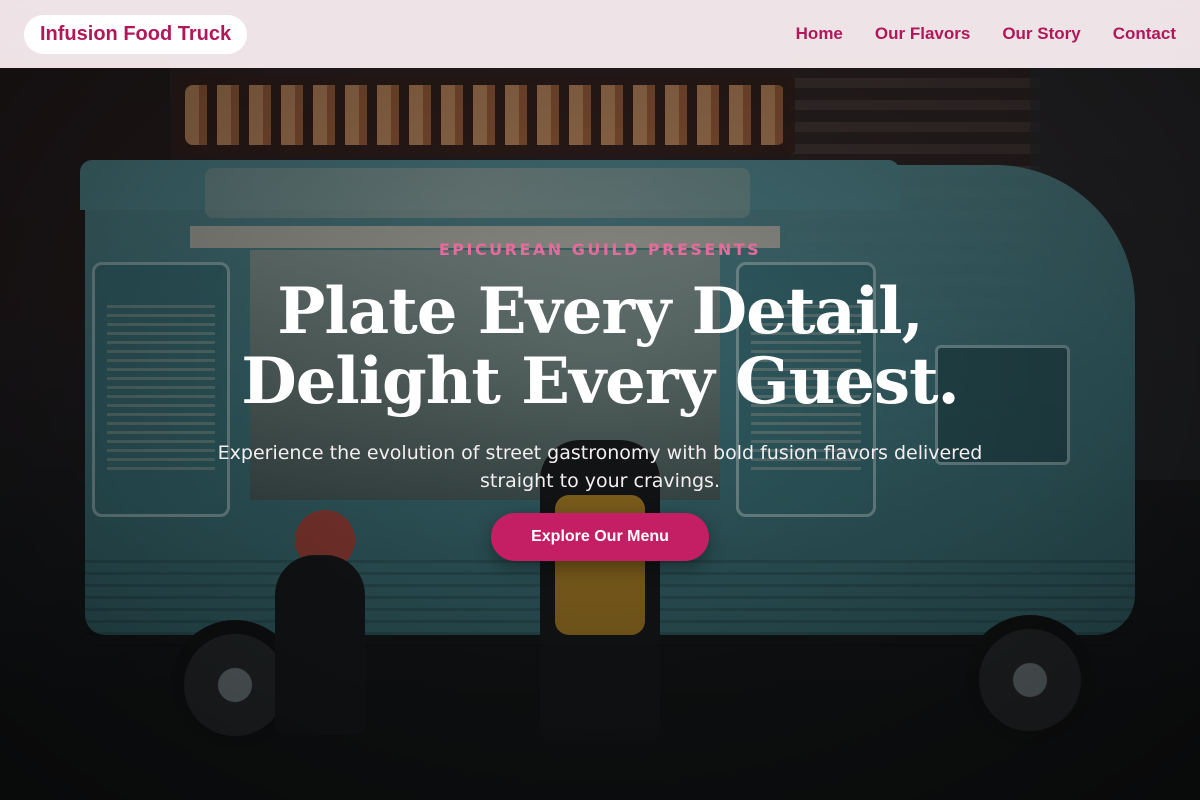 Image resolution: width=1200 pixels, height=800 pixels. Describe the element at coordinates (600, 249) in the screenshot. I see `hero-eyebrow: EPICUREAN GUILD PRESENTS` at that location.